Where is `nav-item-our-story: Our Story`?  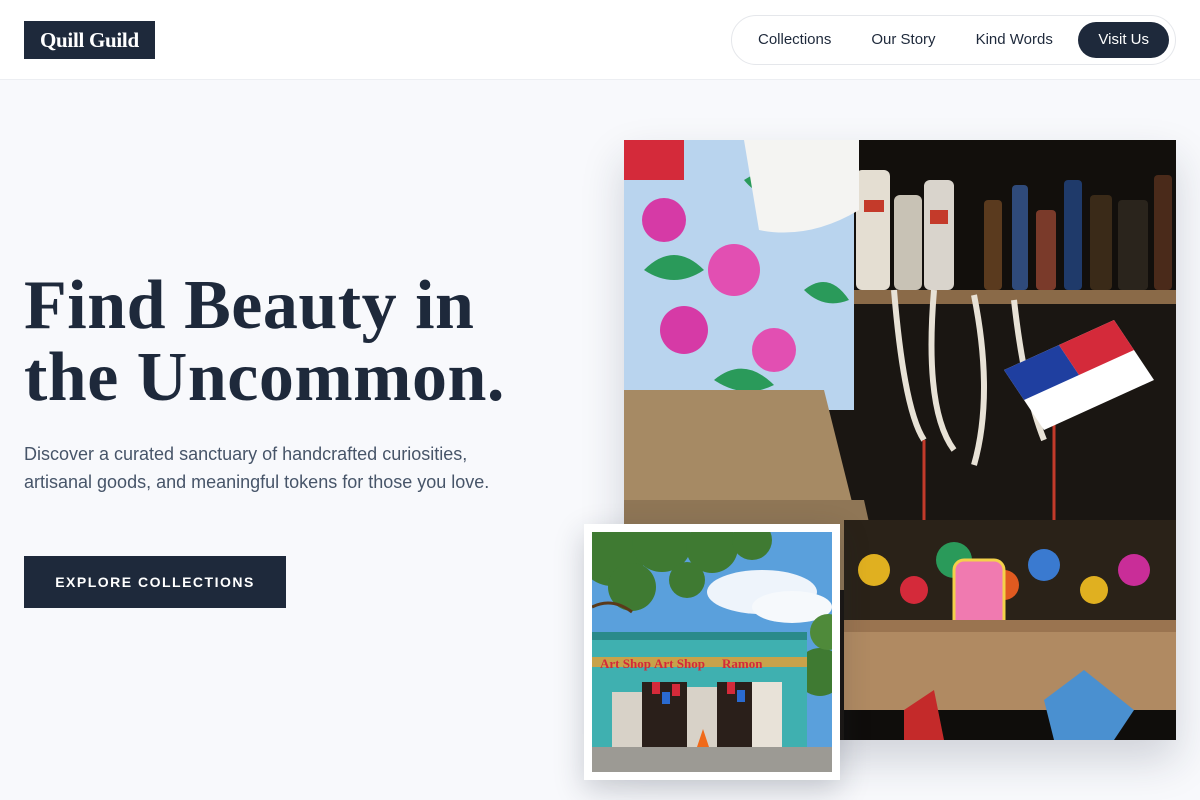 nav-item-our-story: Our Story is located at coordinates (903, 40).